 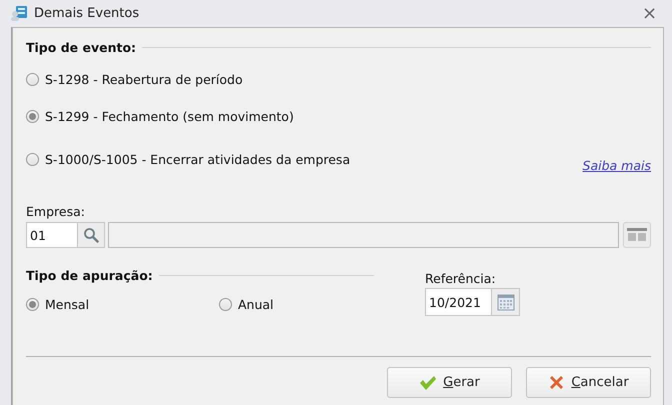 I want to click on cancel-button: Cancelar, so click(x=588, y=382).